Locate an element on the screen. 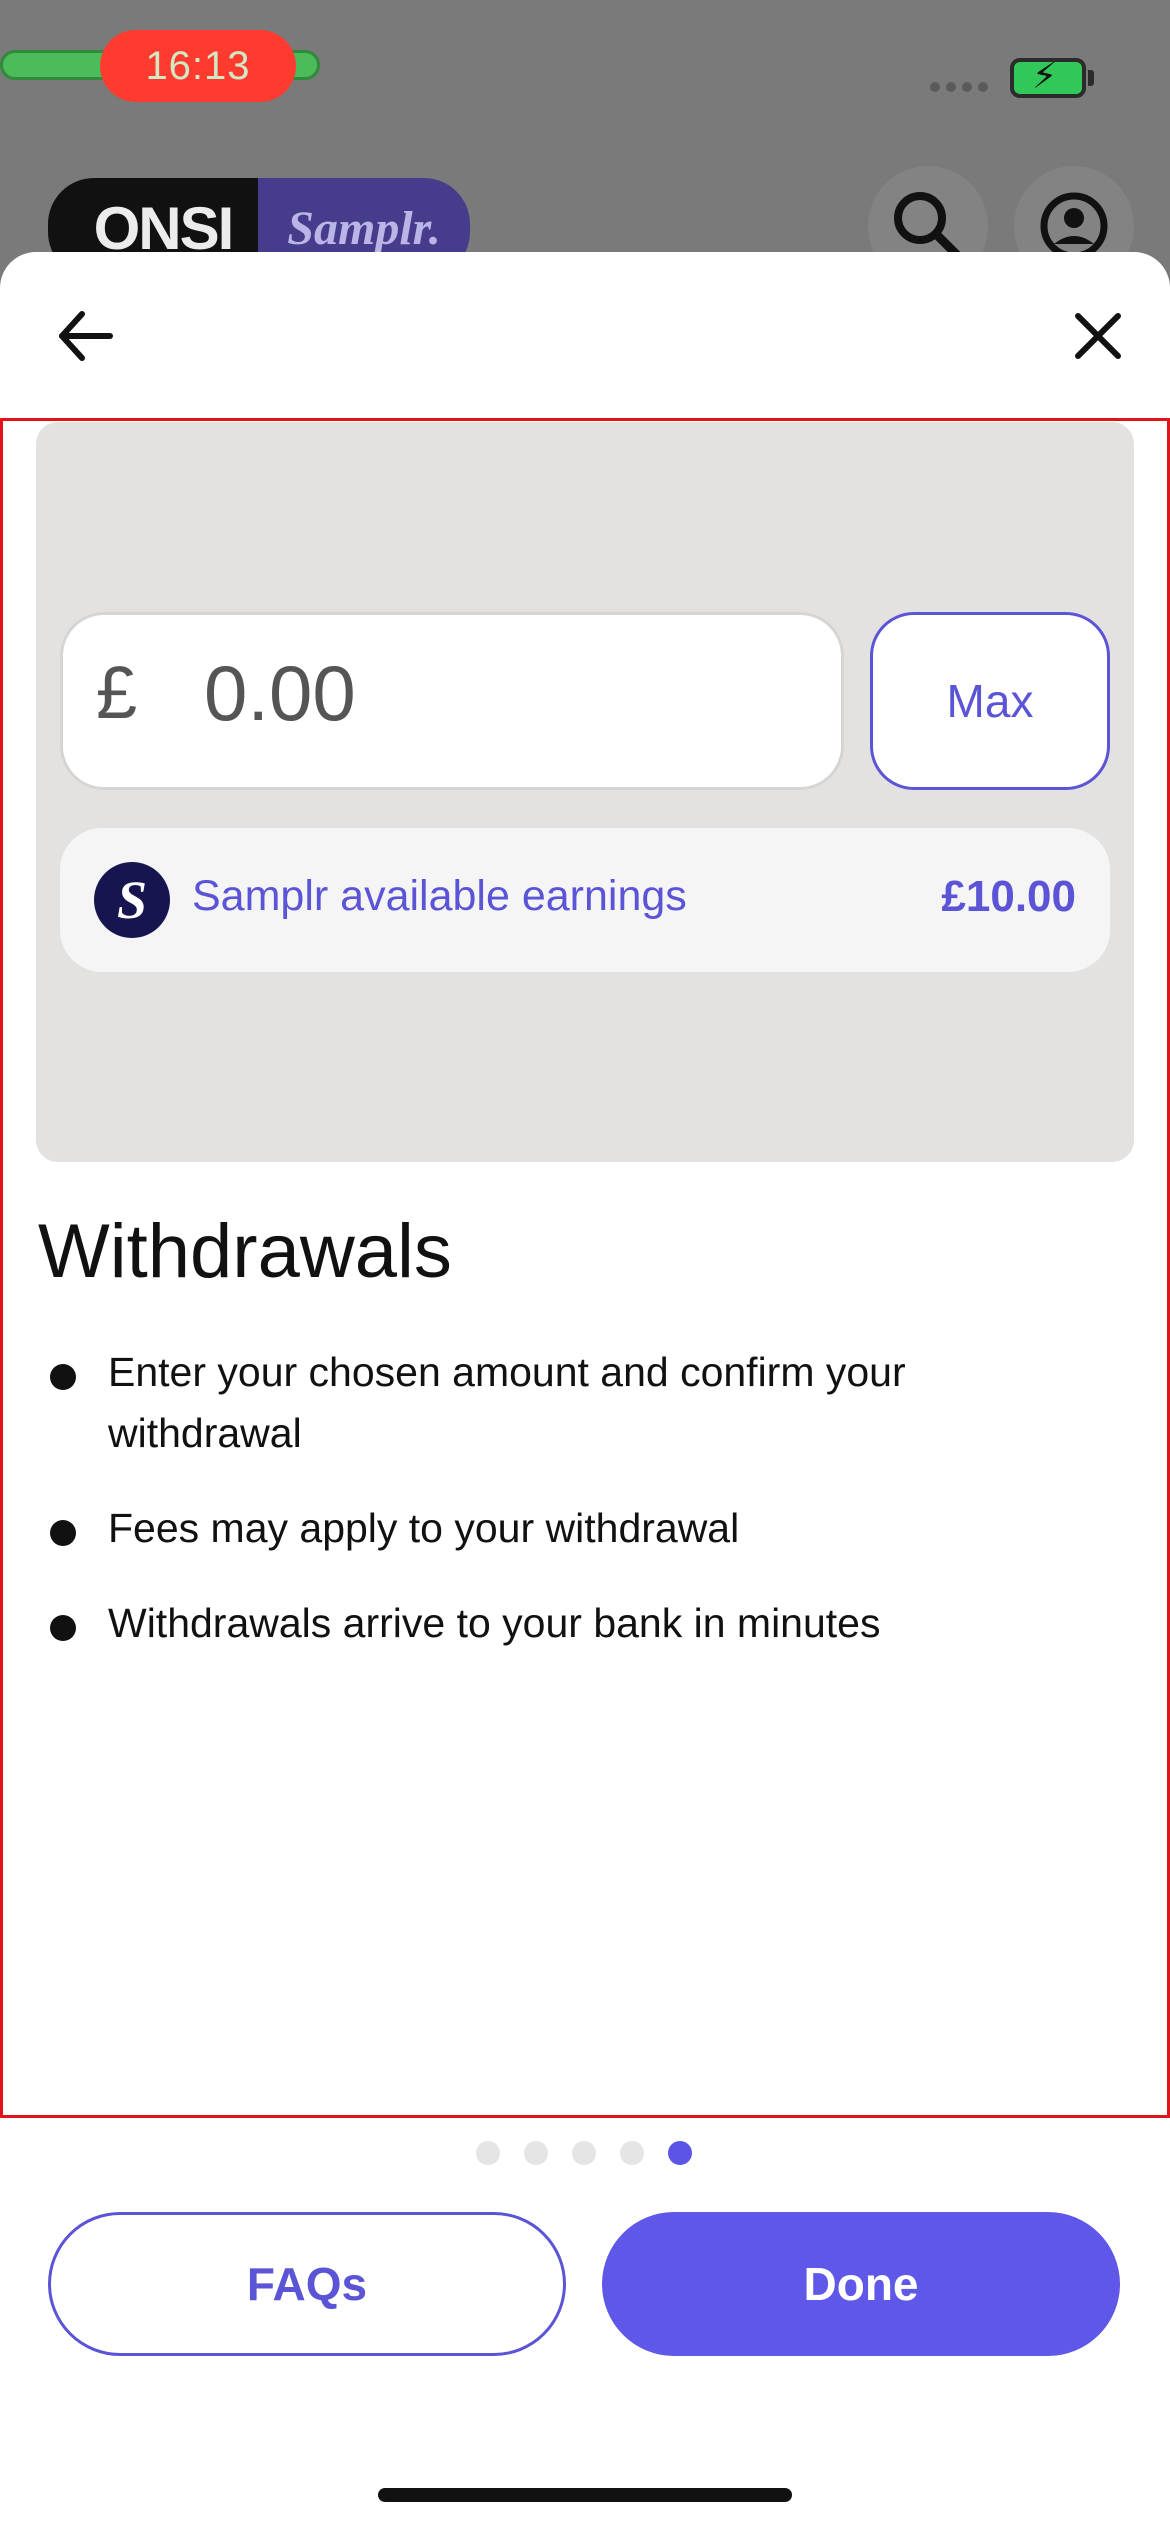 Image resolution: width=1170 pixels, height=2532 pixels. amount-input is located at coordinates (452, 701).